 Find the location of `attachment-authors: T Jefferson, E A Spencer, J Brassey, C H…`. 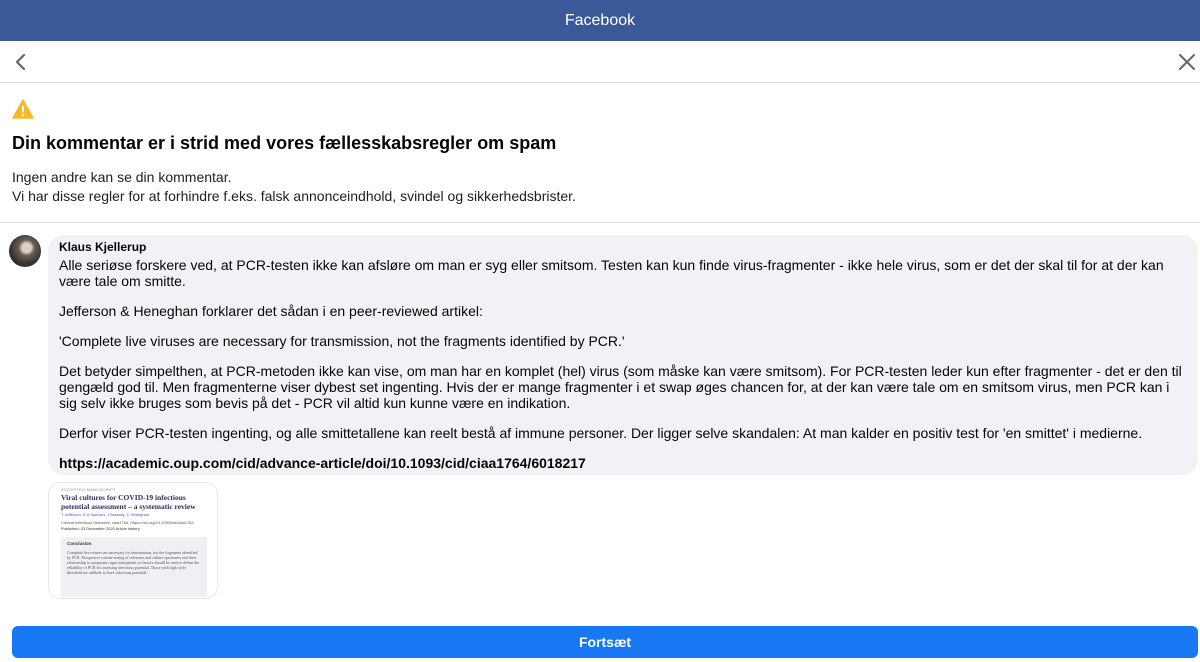

attachment-authors: T Jefferson, E A Spencer, J Brassey, C H… is located at coordinates (105, 514).